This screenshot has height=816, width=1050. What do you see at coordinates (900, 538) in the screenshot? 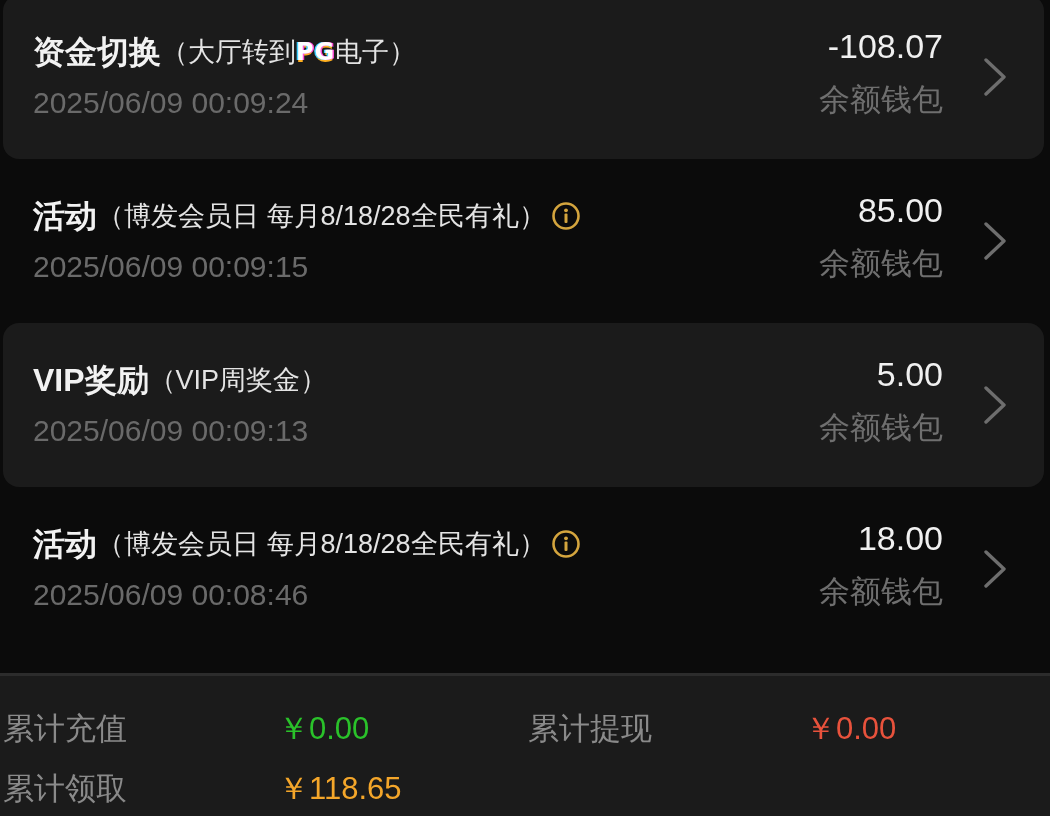
I see `record-amount: 18.00` at bounding box center [900, 538].